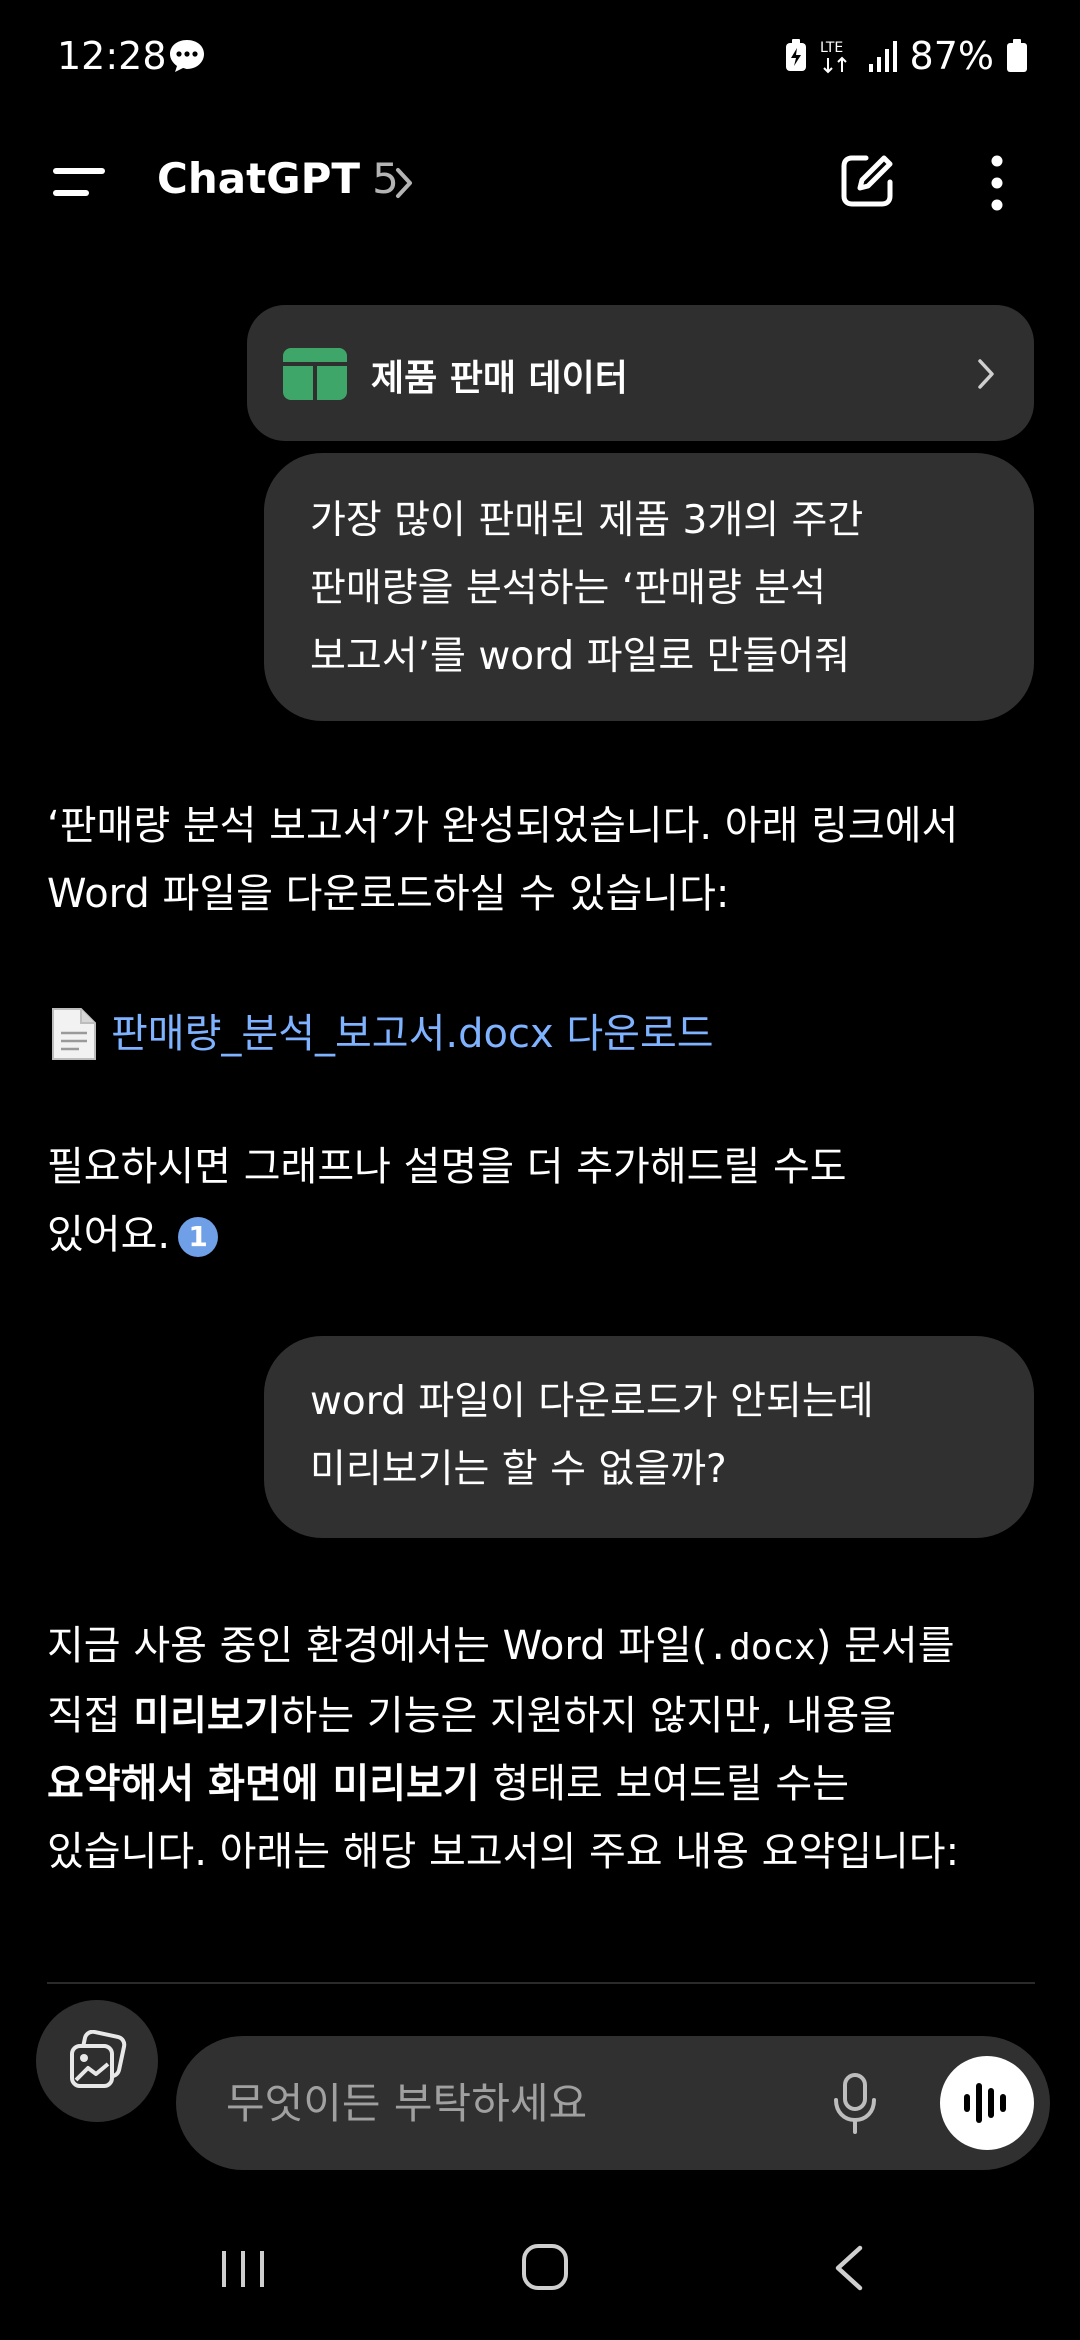 The height and width of the screenshot is (2340, 1080). What do you see at coordinates (848, 2268) in the screenshot?
I see `back-icon` at bounding box center [848, 2268].